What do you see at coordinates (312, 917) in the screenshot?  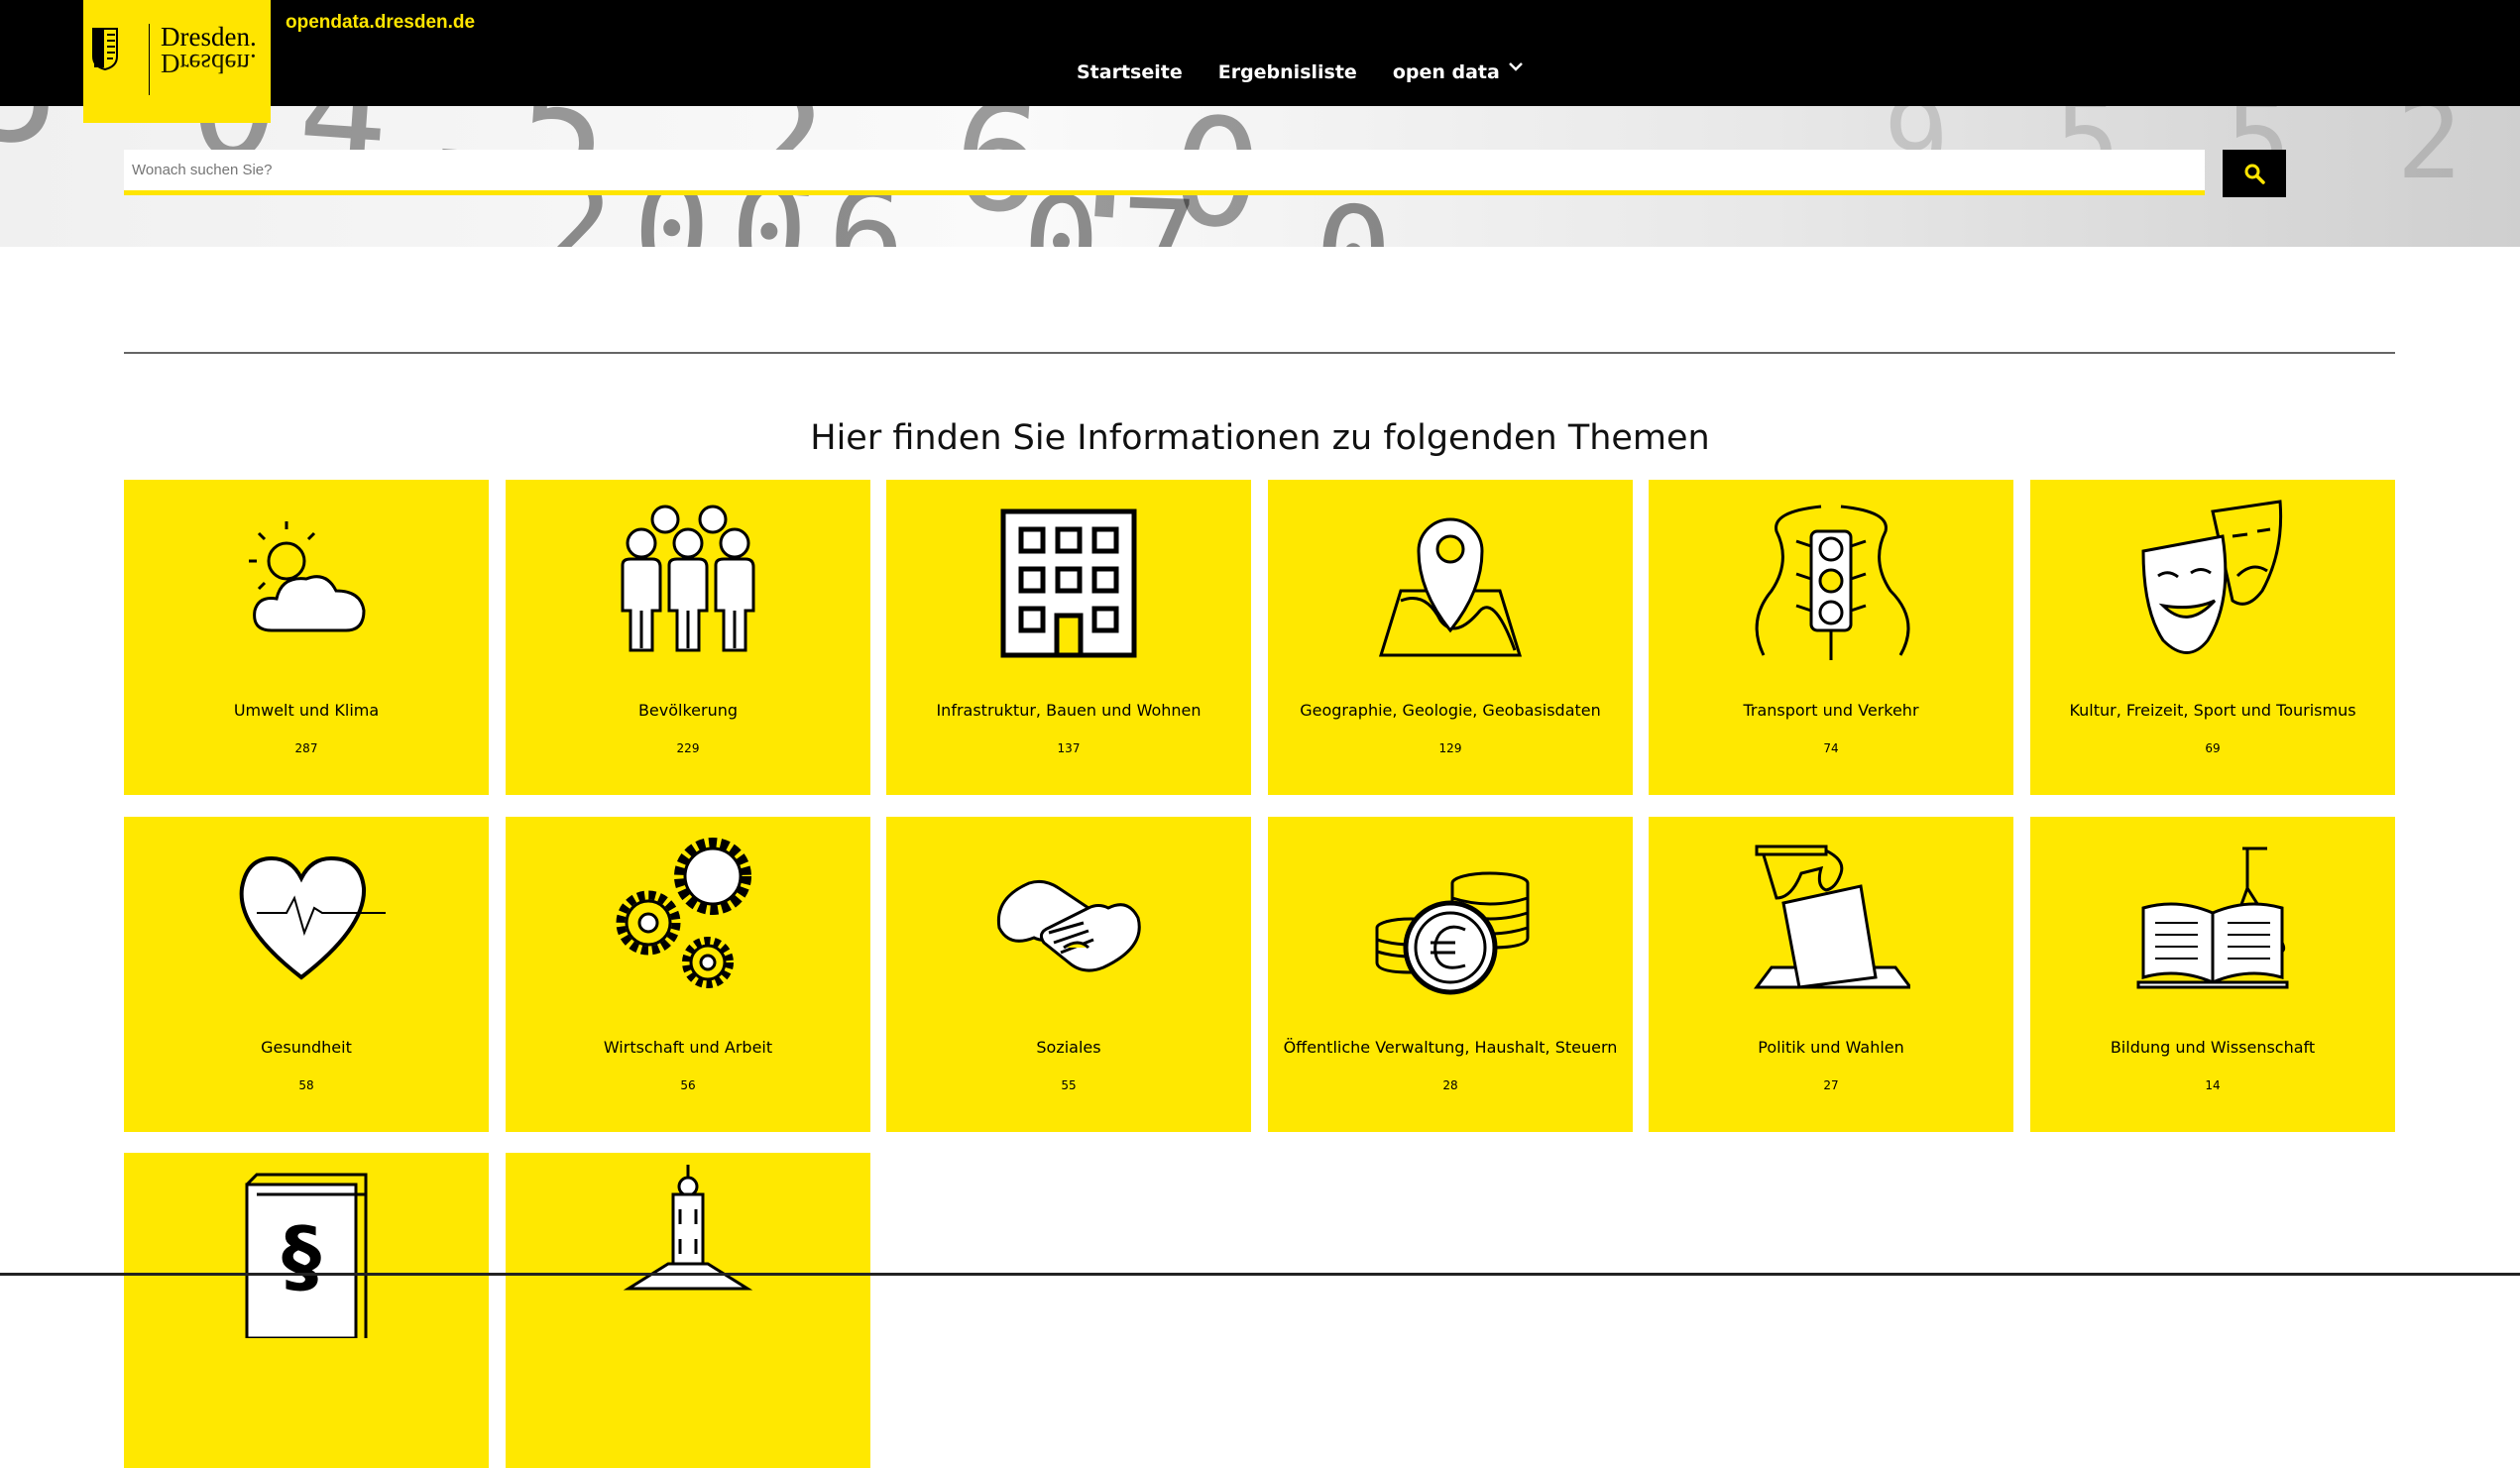 I see `heart-pulse-icon` at bounding box center [312, 917].